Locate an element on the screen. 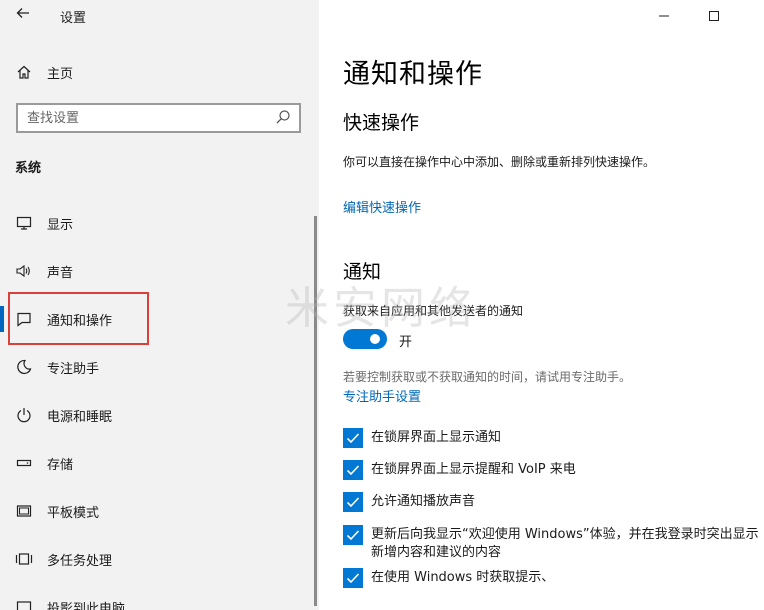  power-icon is located at coordinates (24, 415).